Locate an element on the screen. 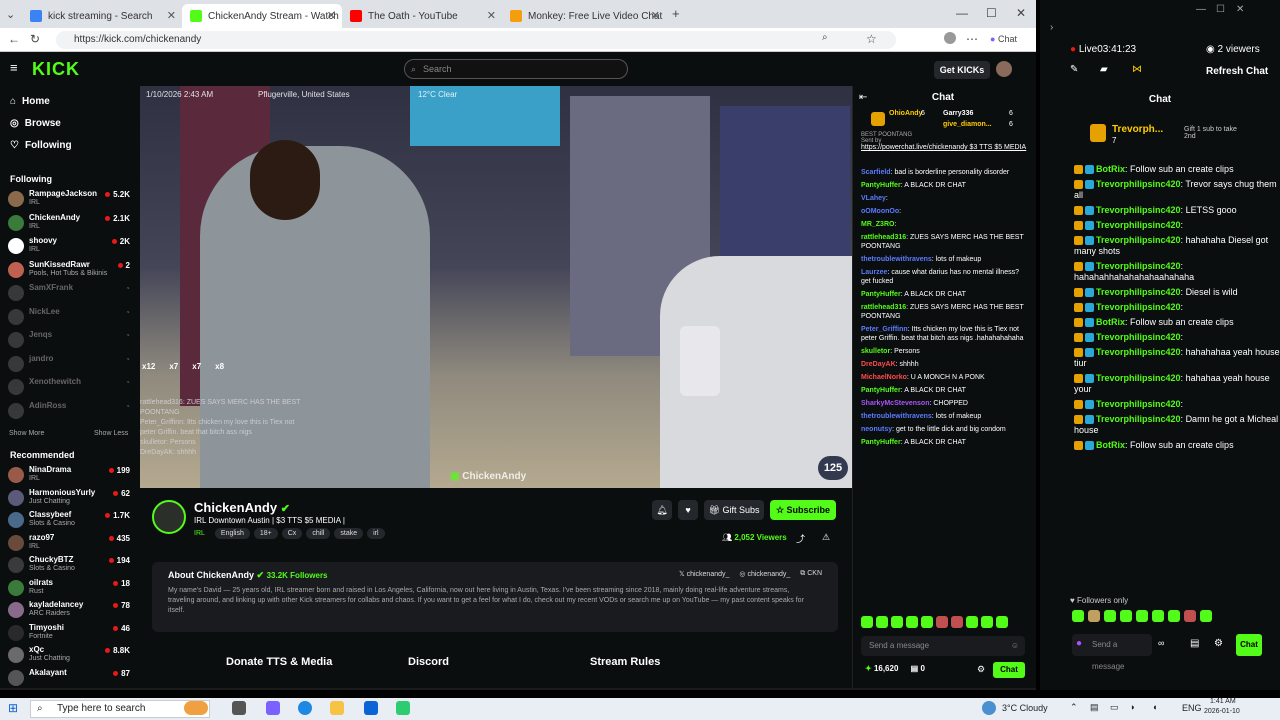 This screenshot has width=1280, height=720. chat-username: oOMoonOo is located at coordinates (880, 211).